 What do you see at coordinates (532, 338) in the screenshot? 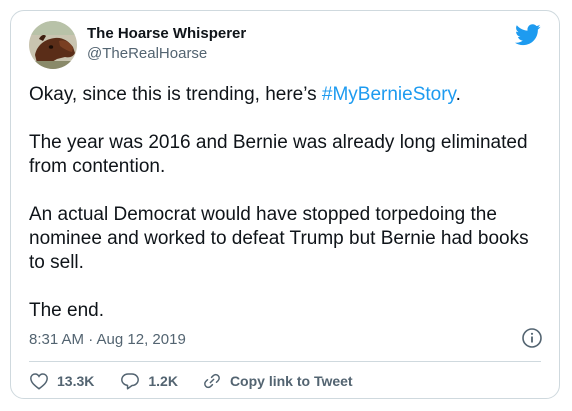
I see `info-icon` at bounding box center [532, 338].